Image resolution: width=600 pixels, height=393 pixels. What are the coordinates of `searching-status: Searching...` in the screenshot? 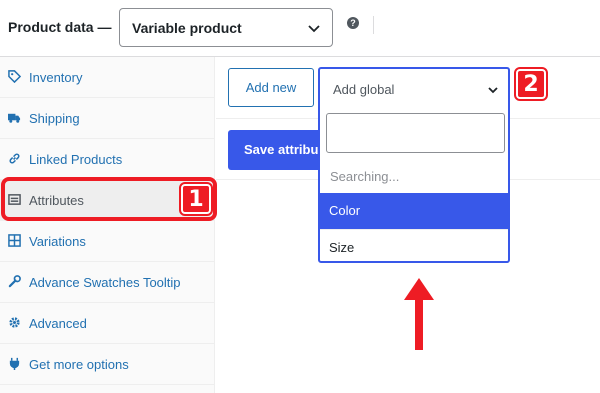 It's located at (365, 176).